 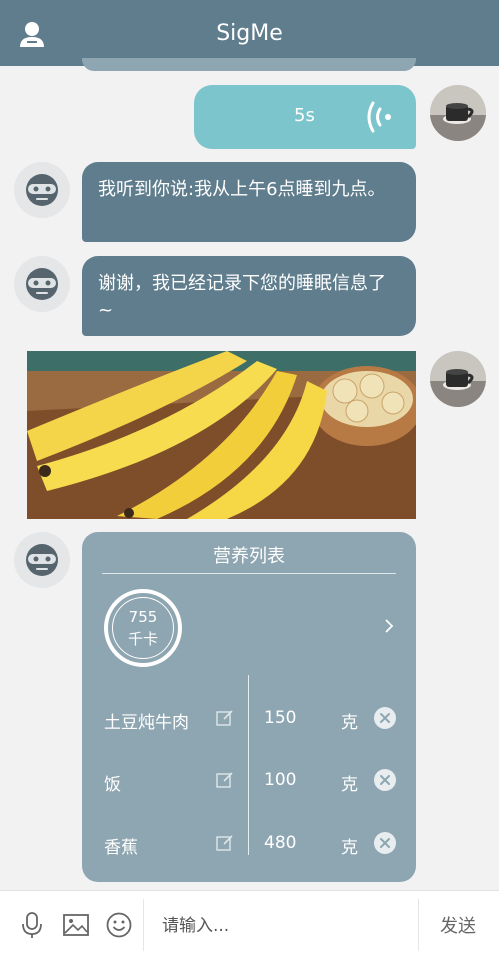 I want to click on food-row: 土豆炖牛肉 150 克, so click(x=249, y=720).